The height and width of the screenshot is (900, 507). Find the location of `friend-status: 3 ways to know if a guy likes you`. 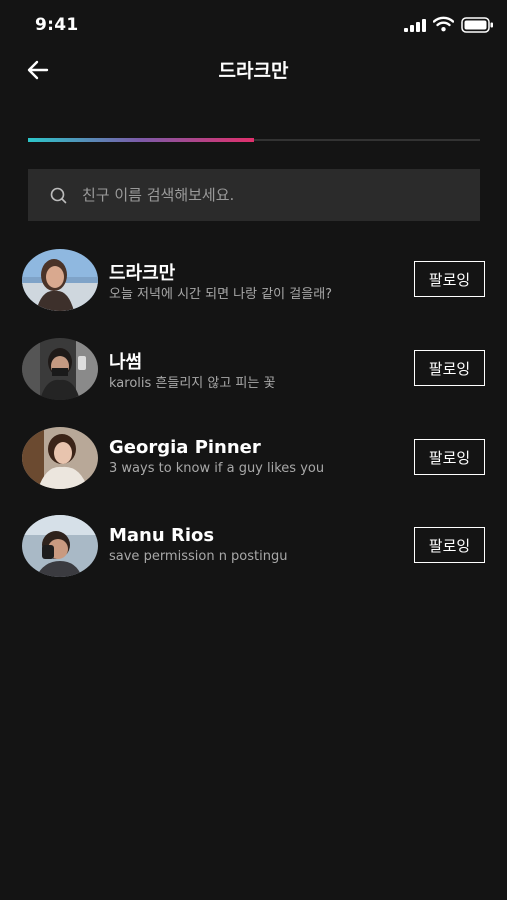

friend-status: 3 ways to know if a guy likes you is located at coordinates (217, 468).